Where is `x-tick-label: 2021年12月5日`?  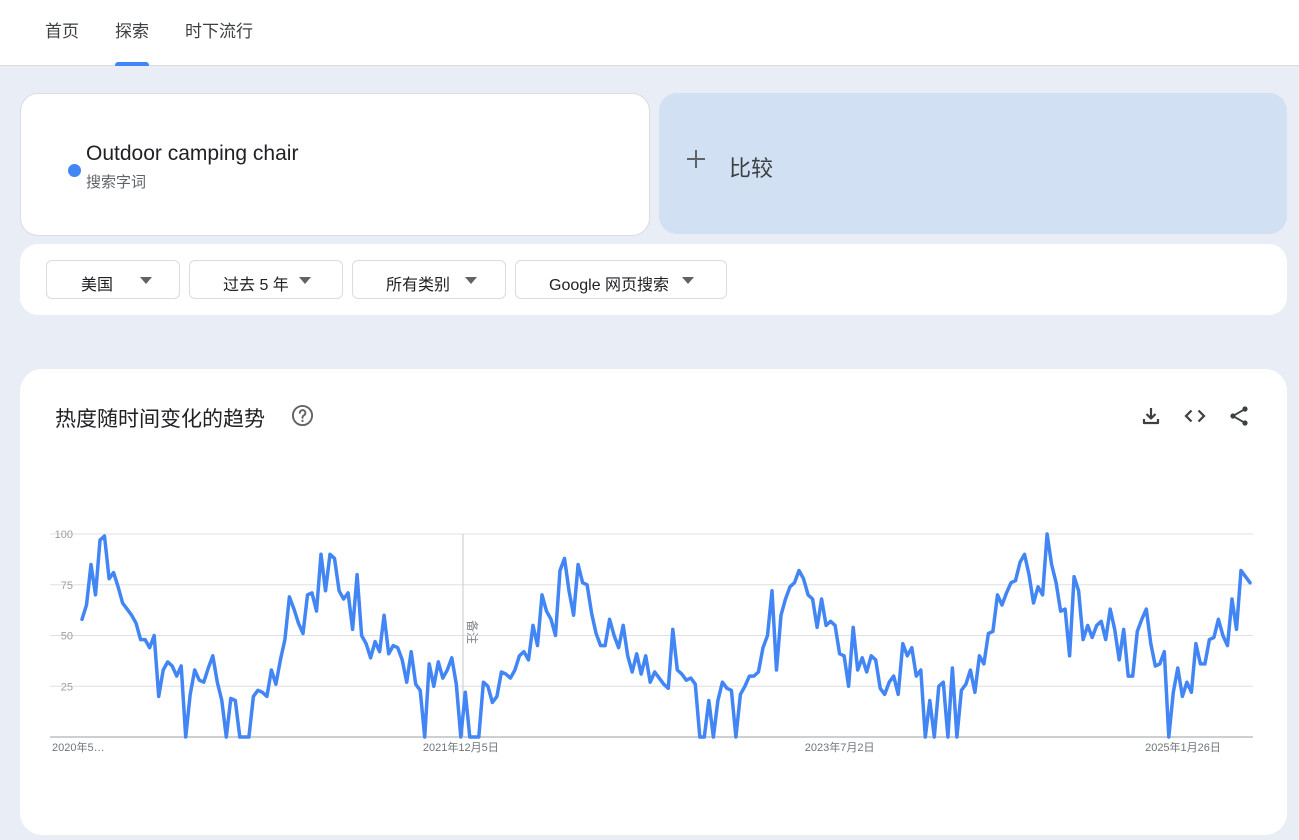 x-tick-label: 2021年12月5日 is located at coordinates (461, 747).